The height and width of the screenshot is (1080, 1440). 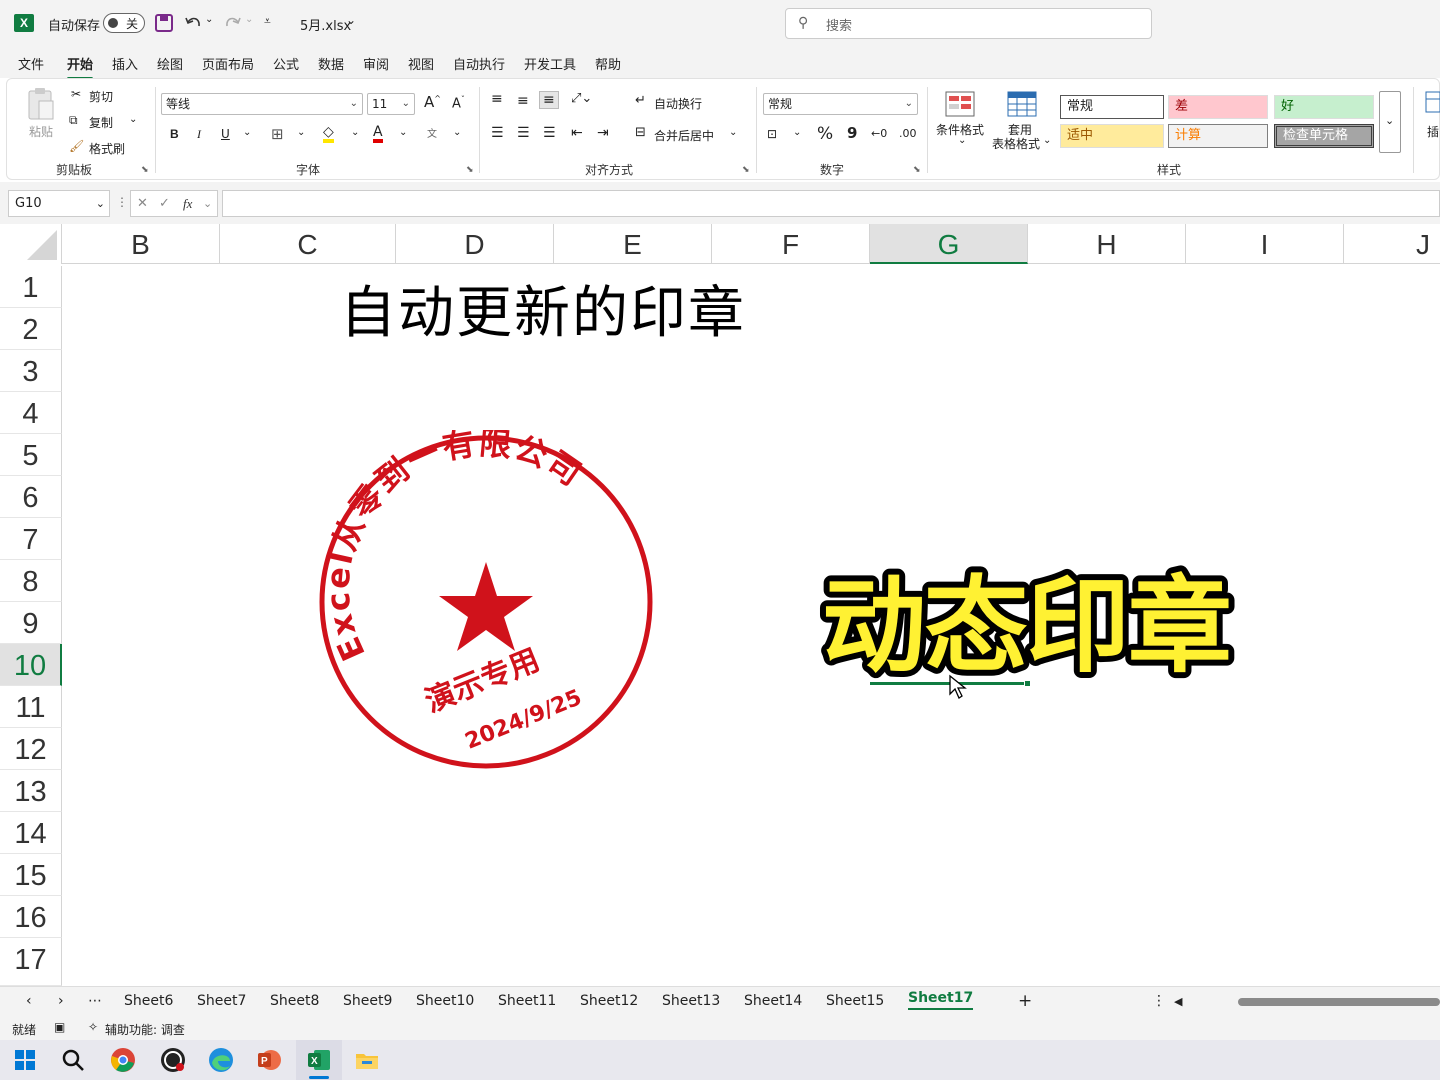 I want to click on align-center-icon: ☰, so click(x=523, y=133).